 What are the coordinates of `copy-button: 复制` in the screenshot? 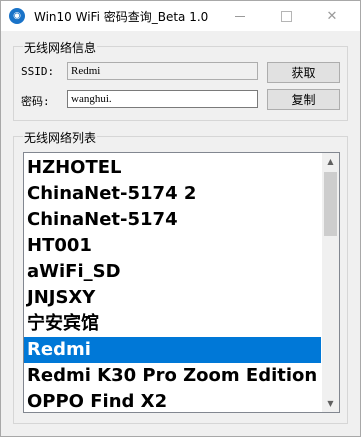 It's located at (303, 99).